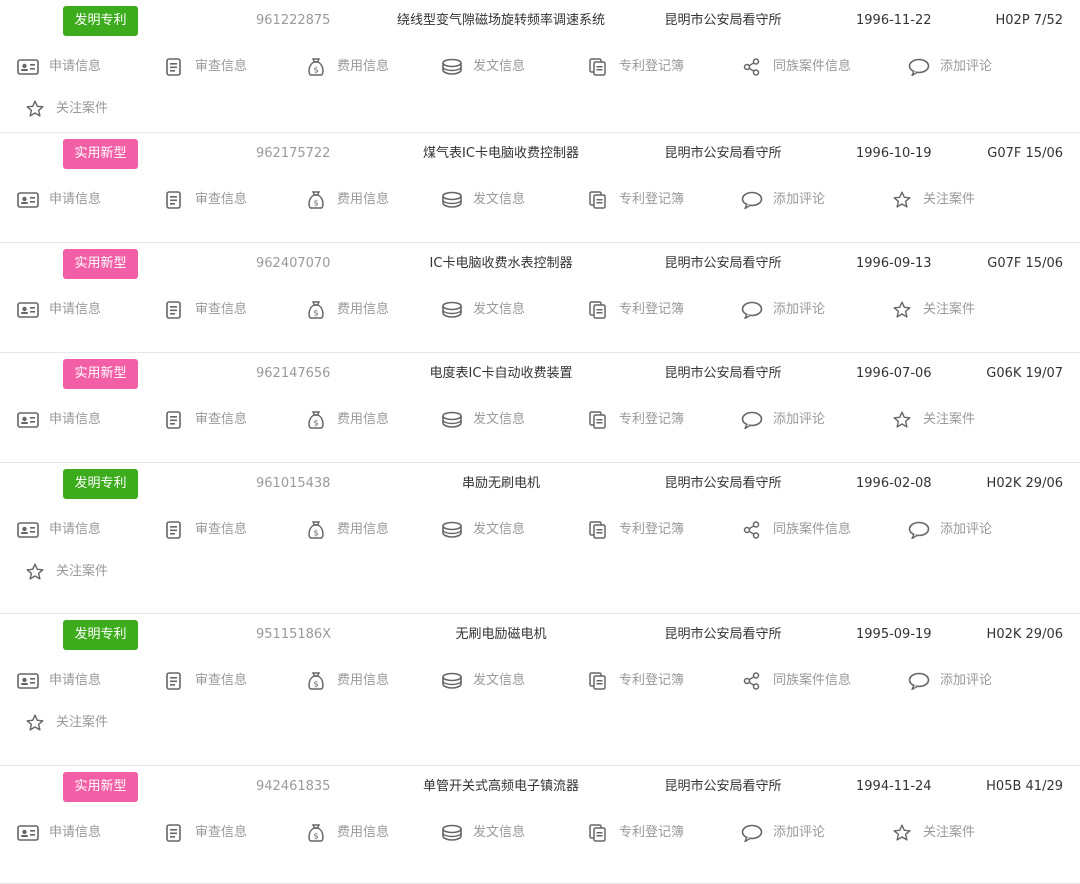  I want to click on application-date: 1996-07-06, so click(894, 373).